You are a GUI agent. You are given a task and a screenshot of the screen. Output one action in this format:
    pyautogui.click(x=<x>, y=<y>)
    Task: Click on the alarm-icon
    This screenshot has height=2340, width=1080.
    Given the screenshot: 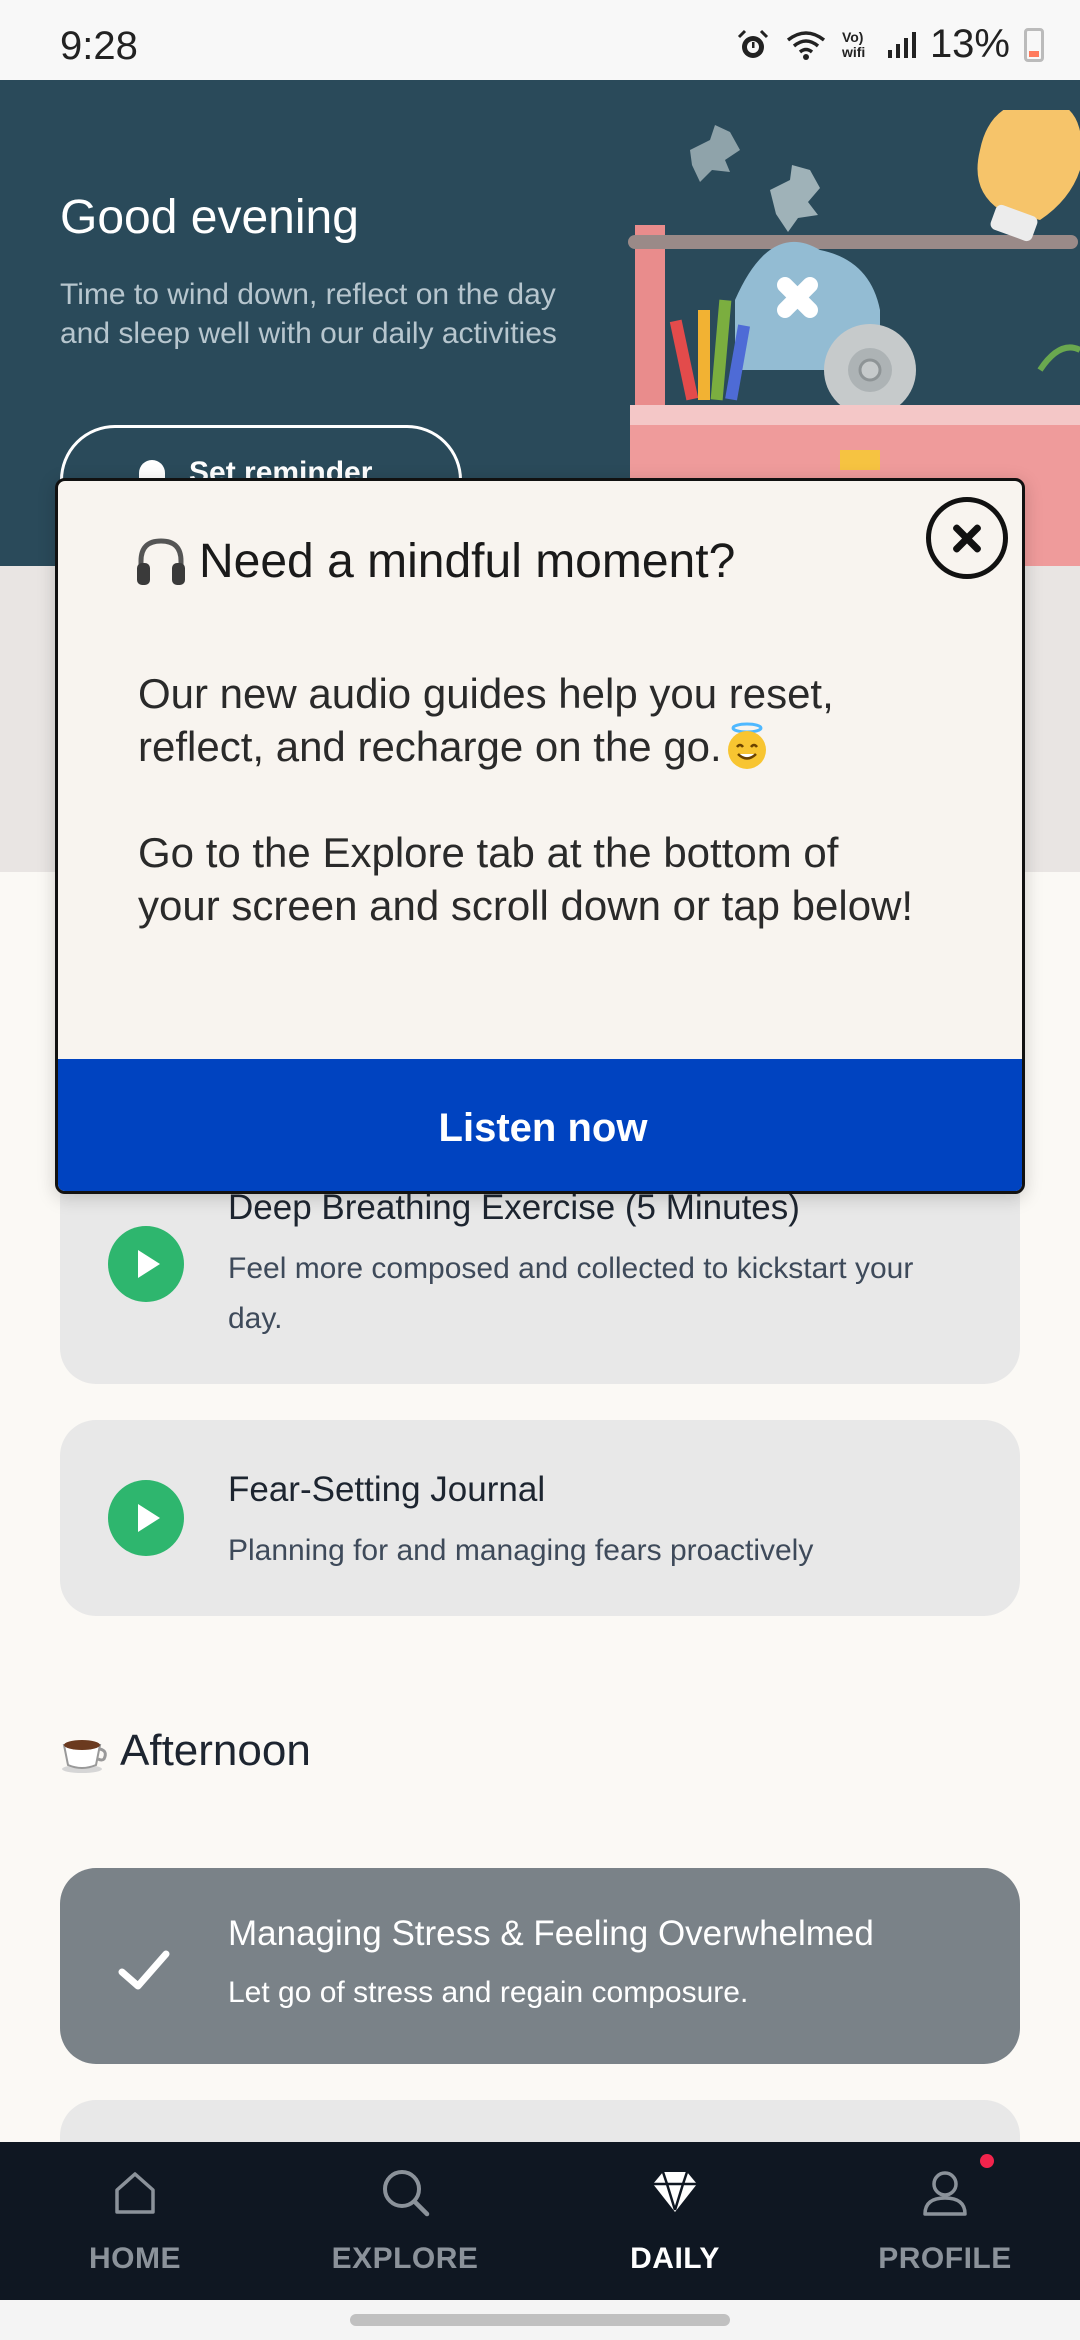 What is the action you would take?
    pyautogui.click(x=752, y=43)
    